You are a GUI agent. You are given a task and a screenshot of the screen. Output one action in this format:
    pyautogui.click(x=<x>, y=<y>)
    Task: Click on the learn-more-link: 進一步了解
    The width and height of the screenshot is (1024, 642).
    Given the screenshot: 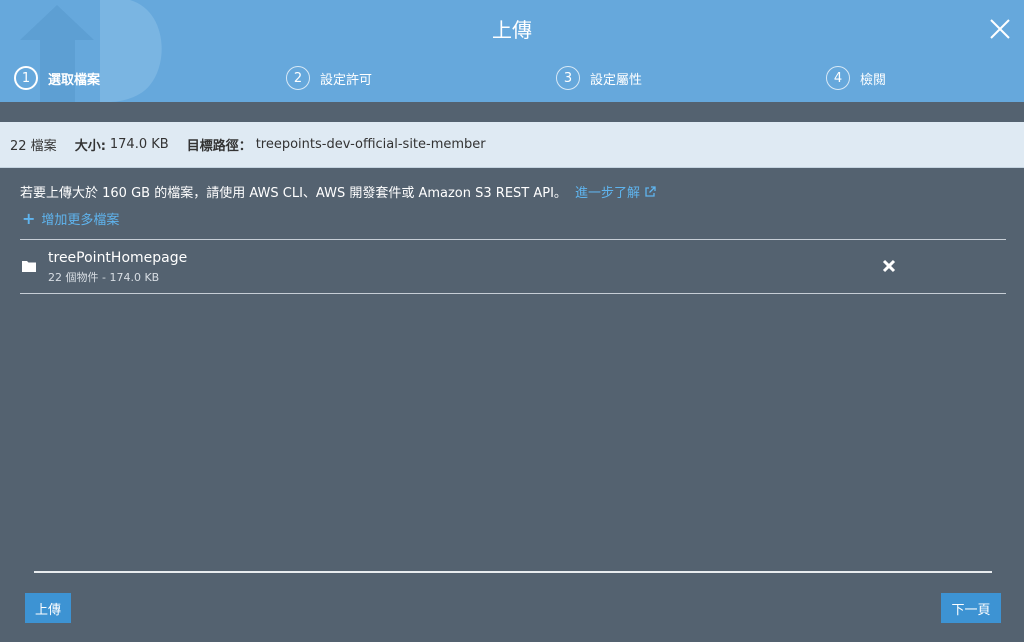 What is the action you would take?
    pyautogui.click(x=615, y=191)
    